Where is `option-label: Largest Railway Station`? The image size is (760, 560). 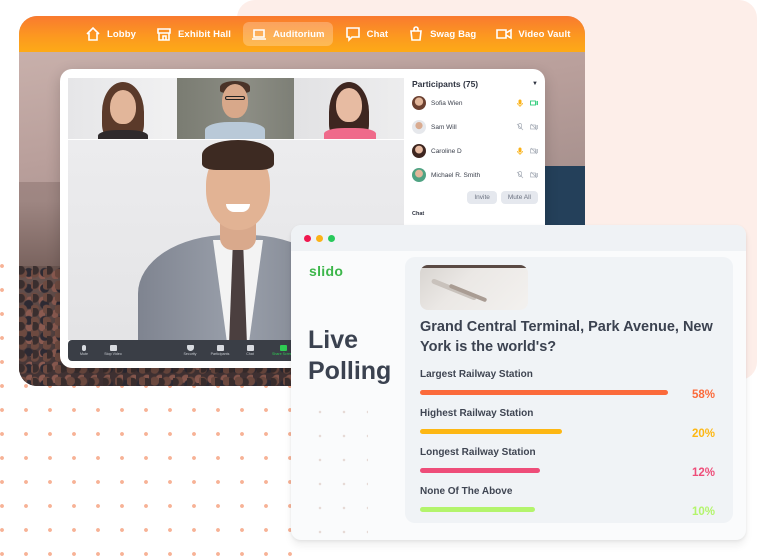 option-label: Largest Railway Station is located at coordinates (476, 374).